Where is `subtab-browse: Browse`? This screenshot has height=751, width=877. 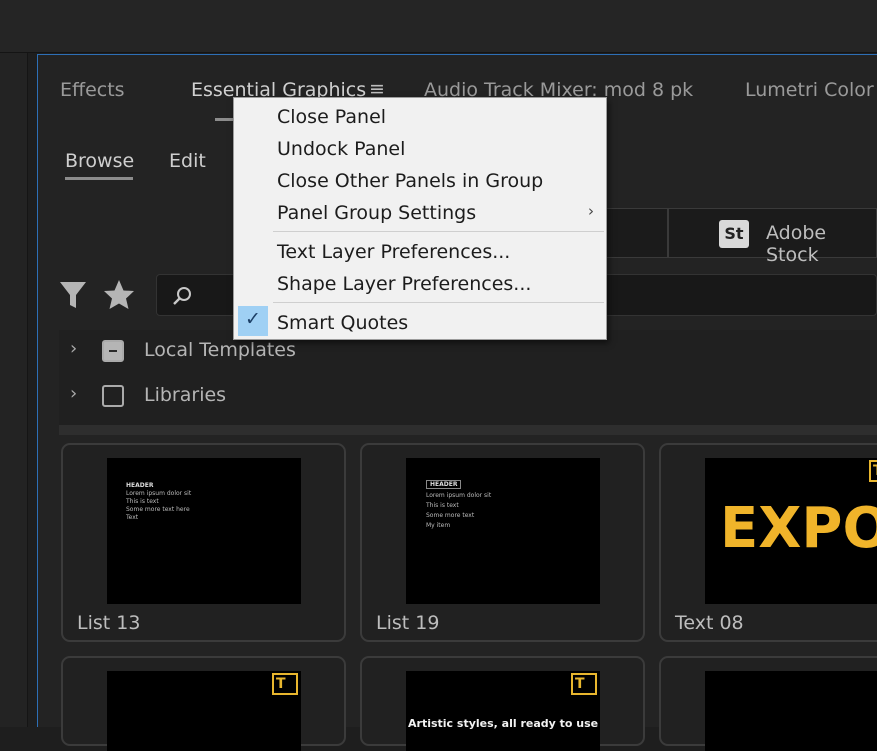 subtab-browse: Browse is located at coordinates (99, 161).